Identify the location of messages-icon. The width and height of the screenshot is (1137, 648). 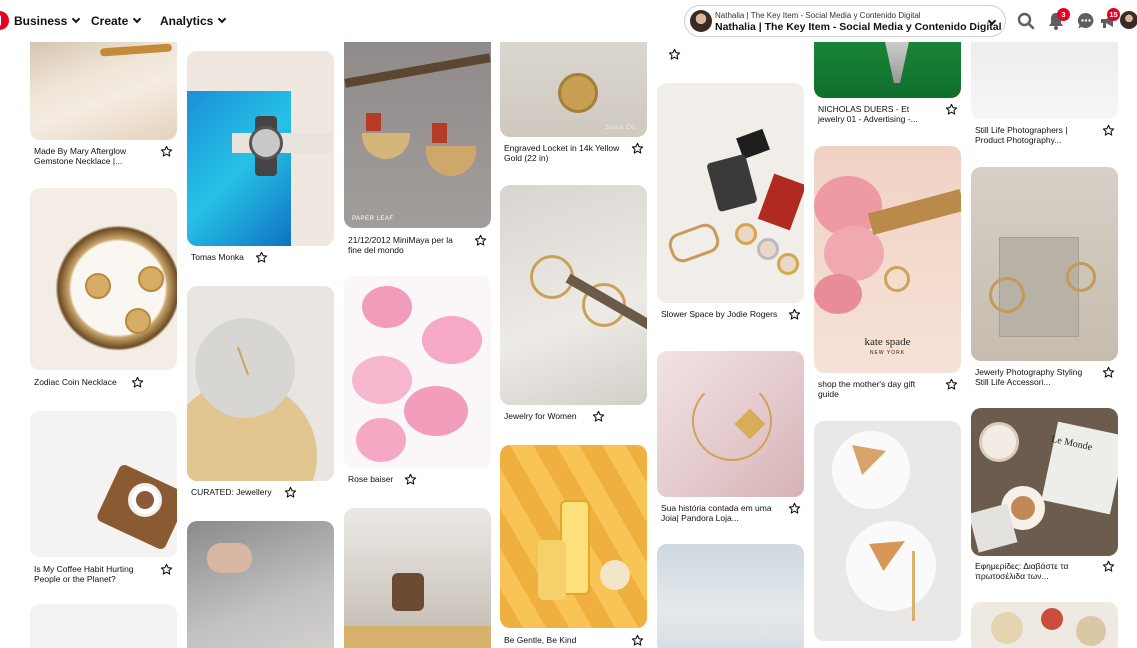
(1086, 21).